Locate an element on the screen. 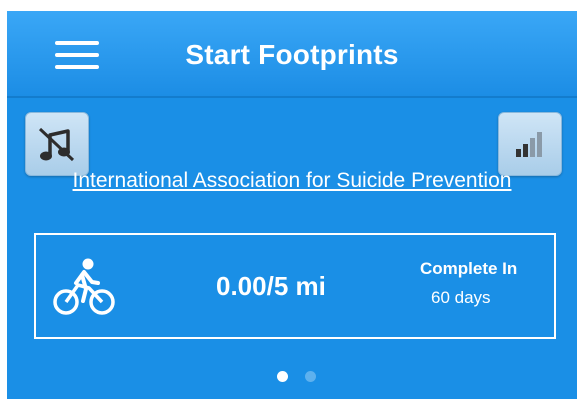 The width and height of the screenshot is (579, 401). signal-button is located at coordinates (530, 144).